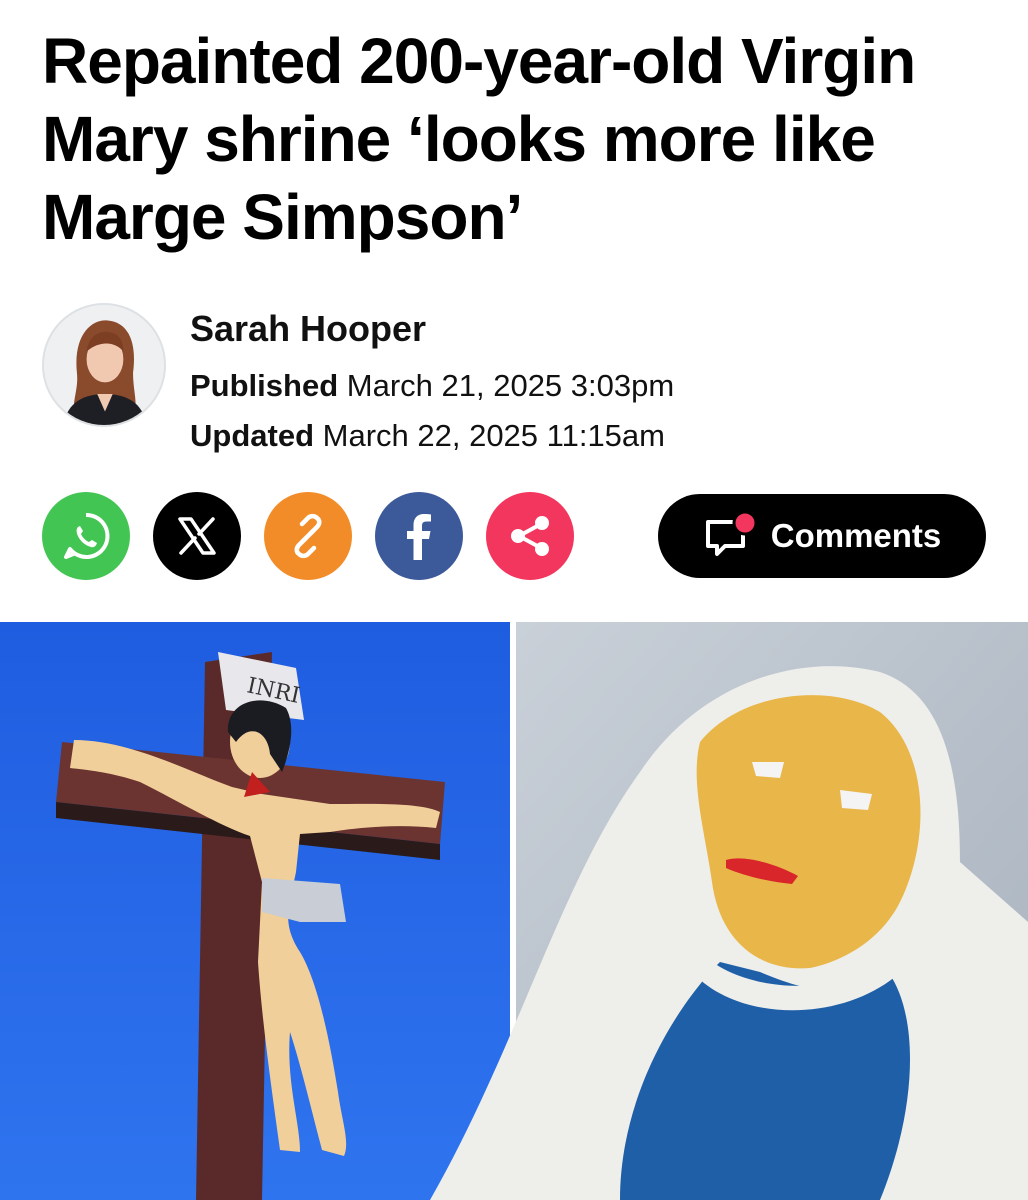 The image size is (1028, 1200). Describe the element at coordinates (731, 536) in the screenshot. I see `comment-bubble-icon` at that location.